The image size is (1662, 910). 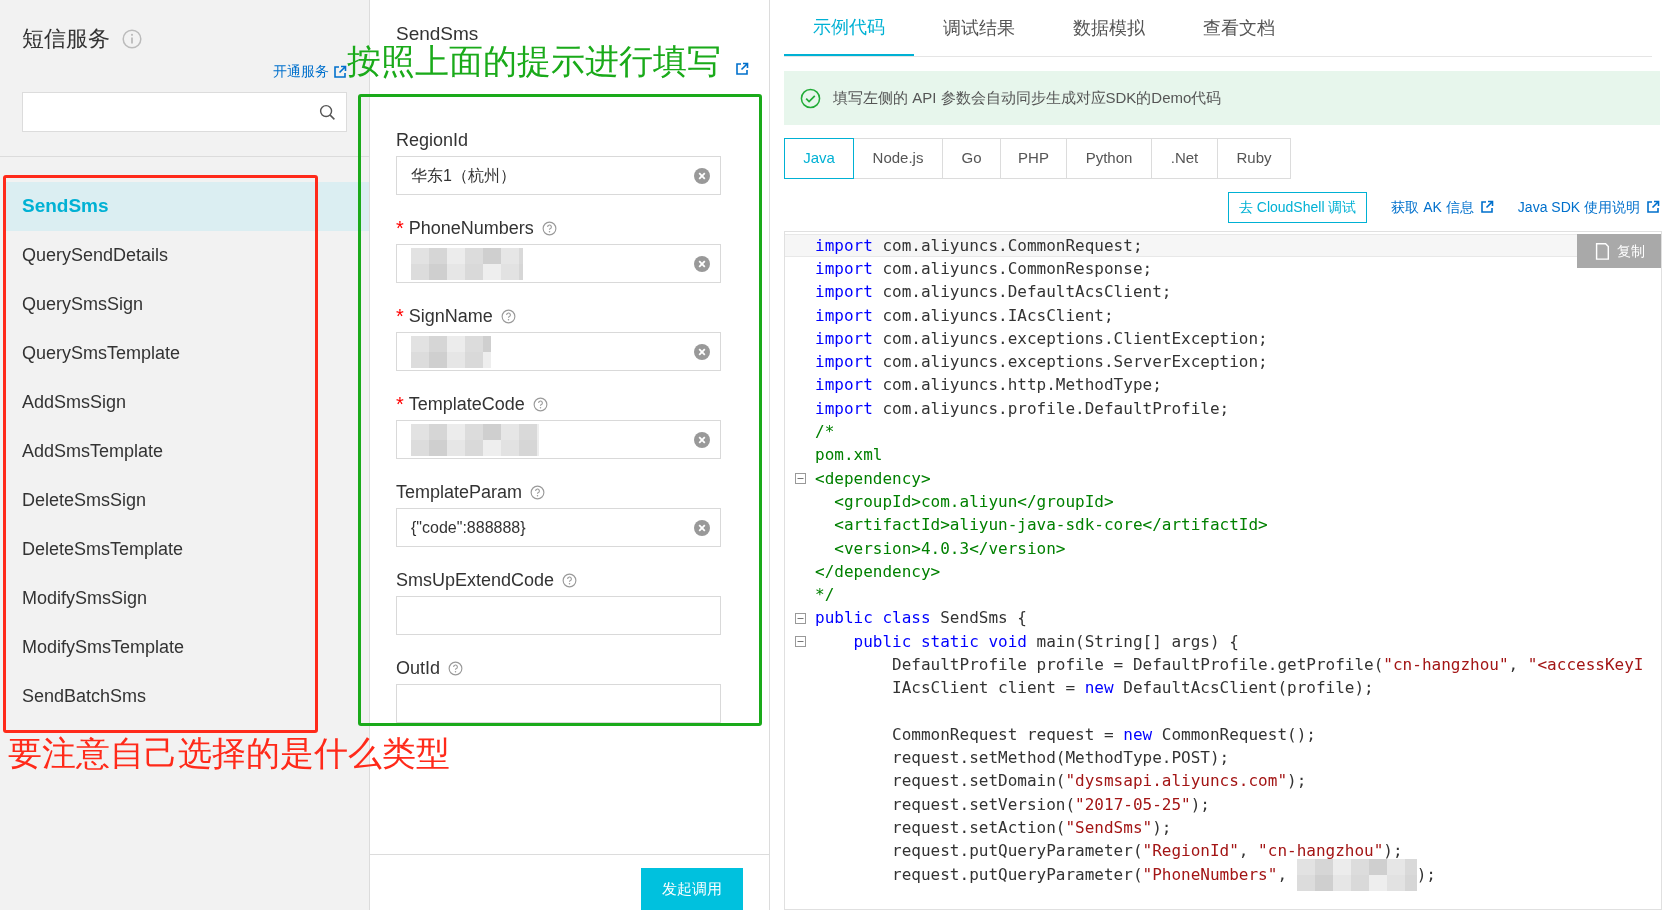 I want to click on sidebar-title: 短信服务, so click(x=66, y=39).